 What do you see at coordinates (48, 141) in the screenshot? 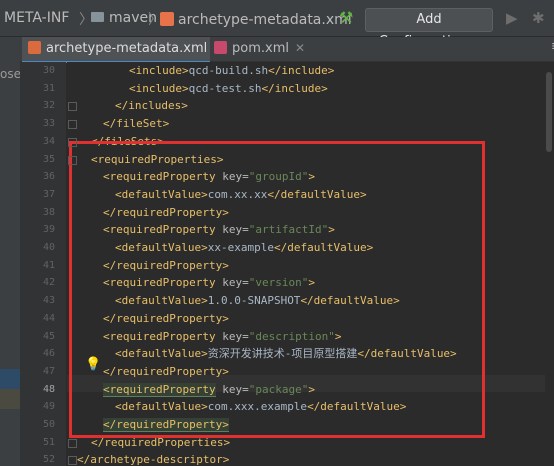
I see `line-number: 34` at bounding box center [48, 141].